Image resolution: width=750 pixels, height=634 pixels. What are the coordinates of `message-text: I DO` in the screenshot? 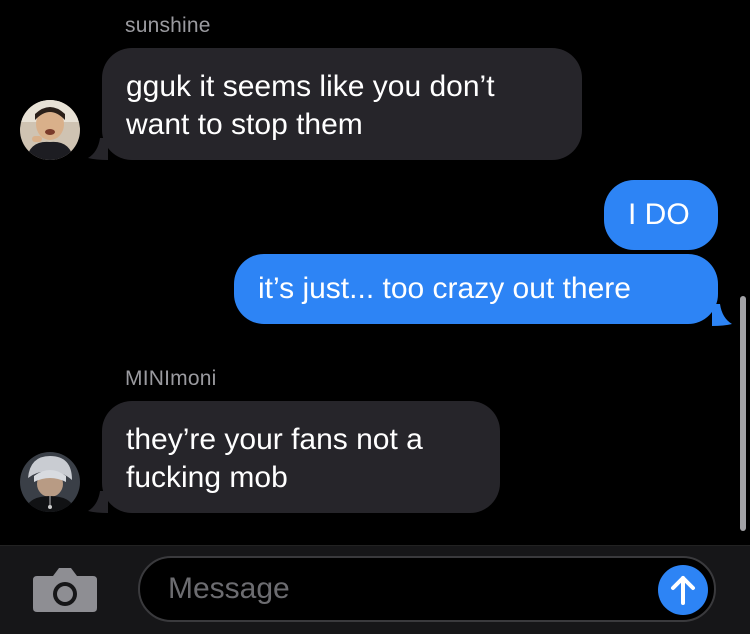 It's located at (659, 214).